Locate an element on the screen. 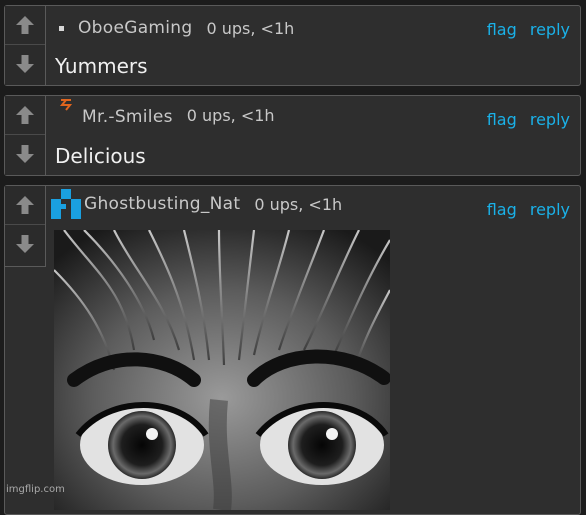  lightning-icon is located at coordinates (66, 105).